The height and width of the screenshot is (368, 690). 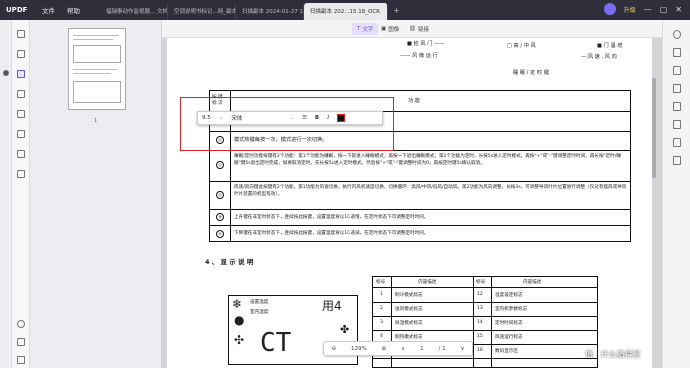 What do you see at coordinates (381, 294) in the screenshot?
I see `spec-cell: 1` at bounding box center [381, 294].